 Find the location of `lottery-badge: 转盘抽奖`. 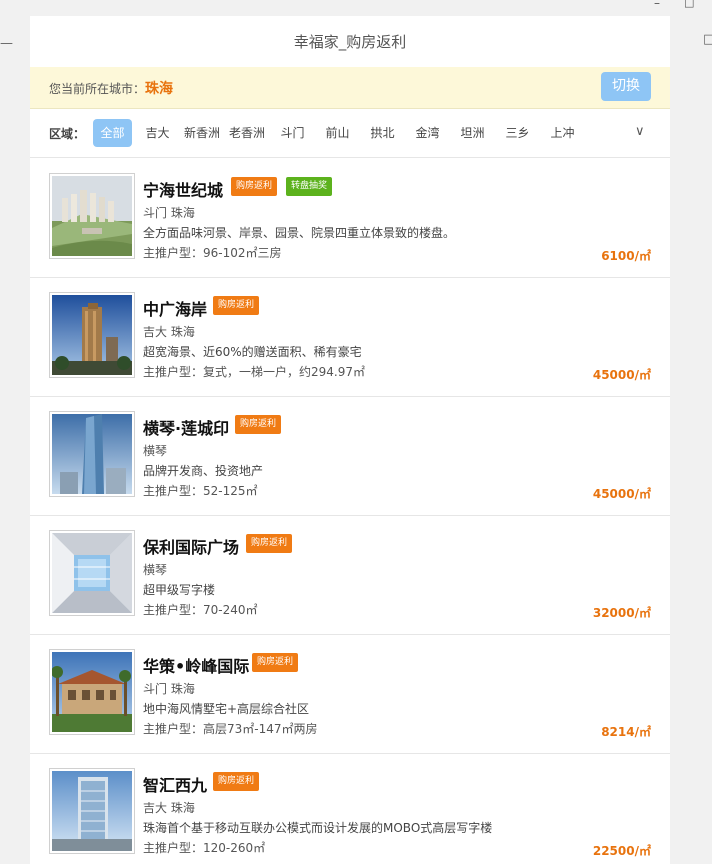

lottery-badge: 转盘抽奖 is located at coordinates (309, 186).